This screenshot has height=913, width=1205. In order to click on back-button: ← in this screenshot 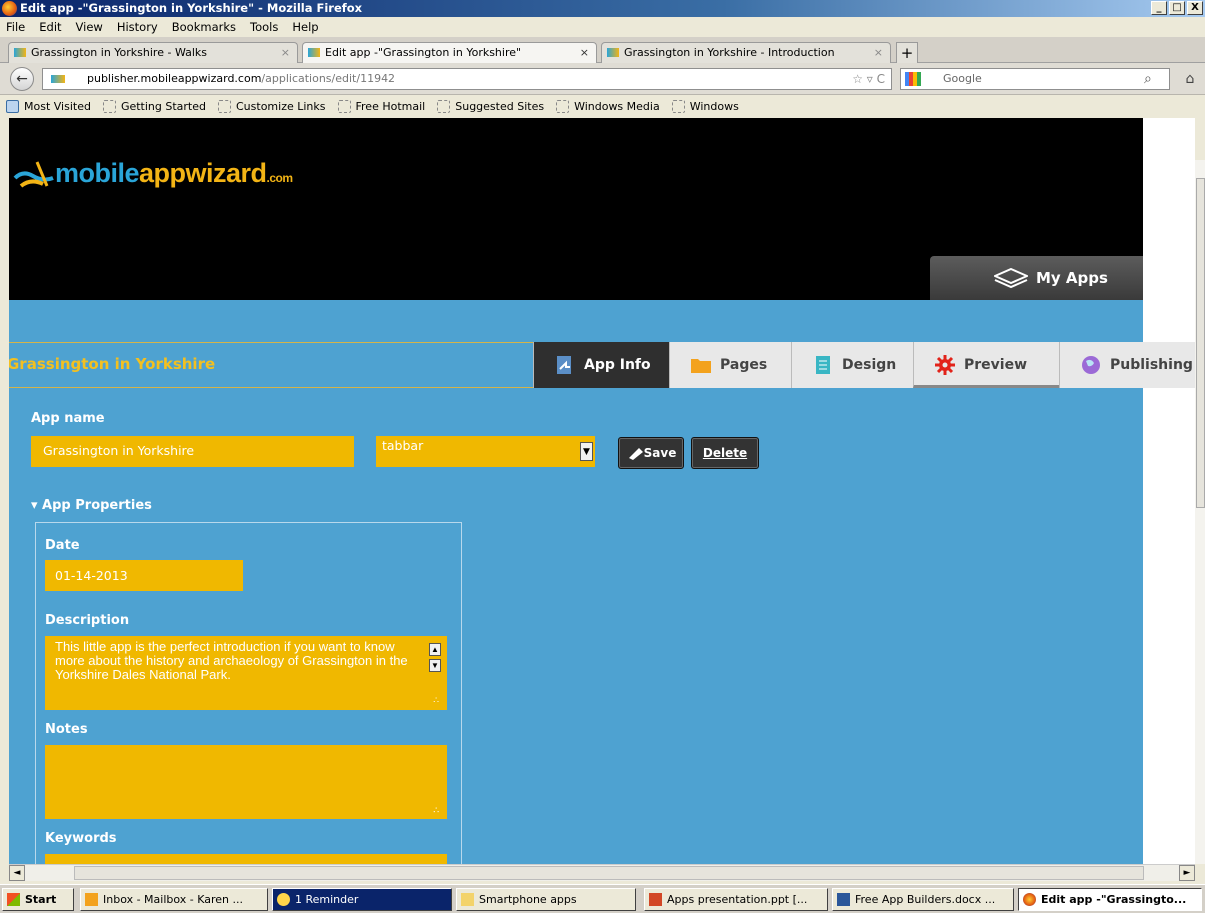, I will do `click(22, 79)`.